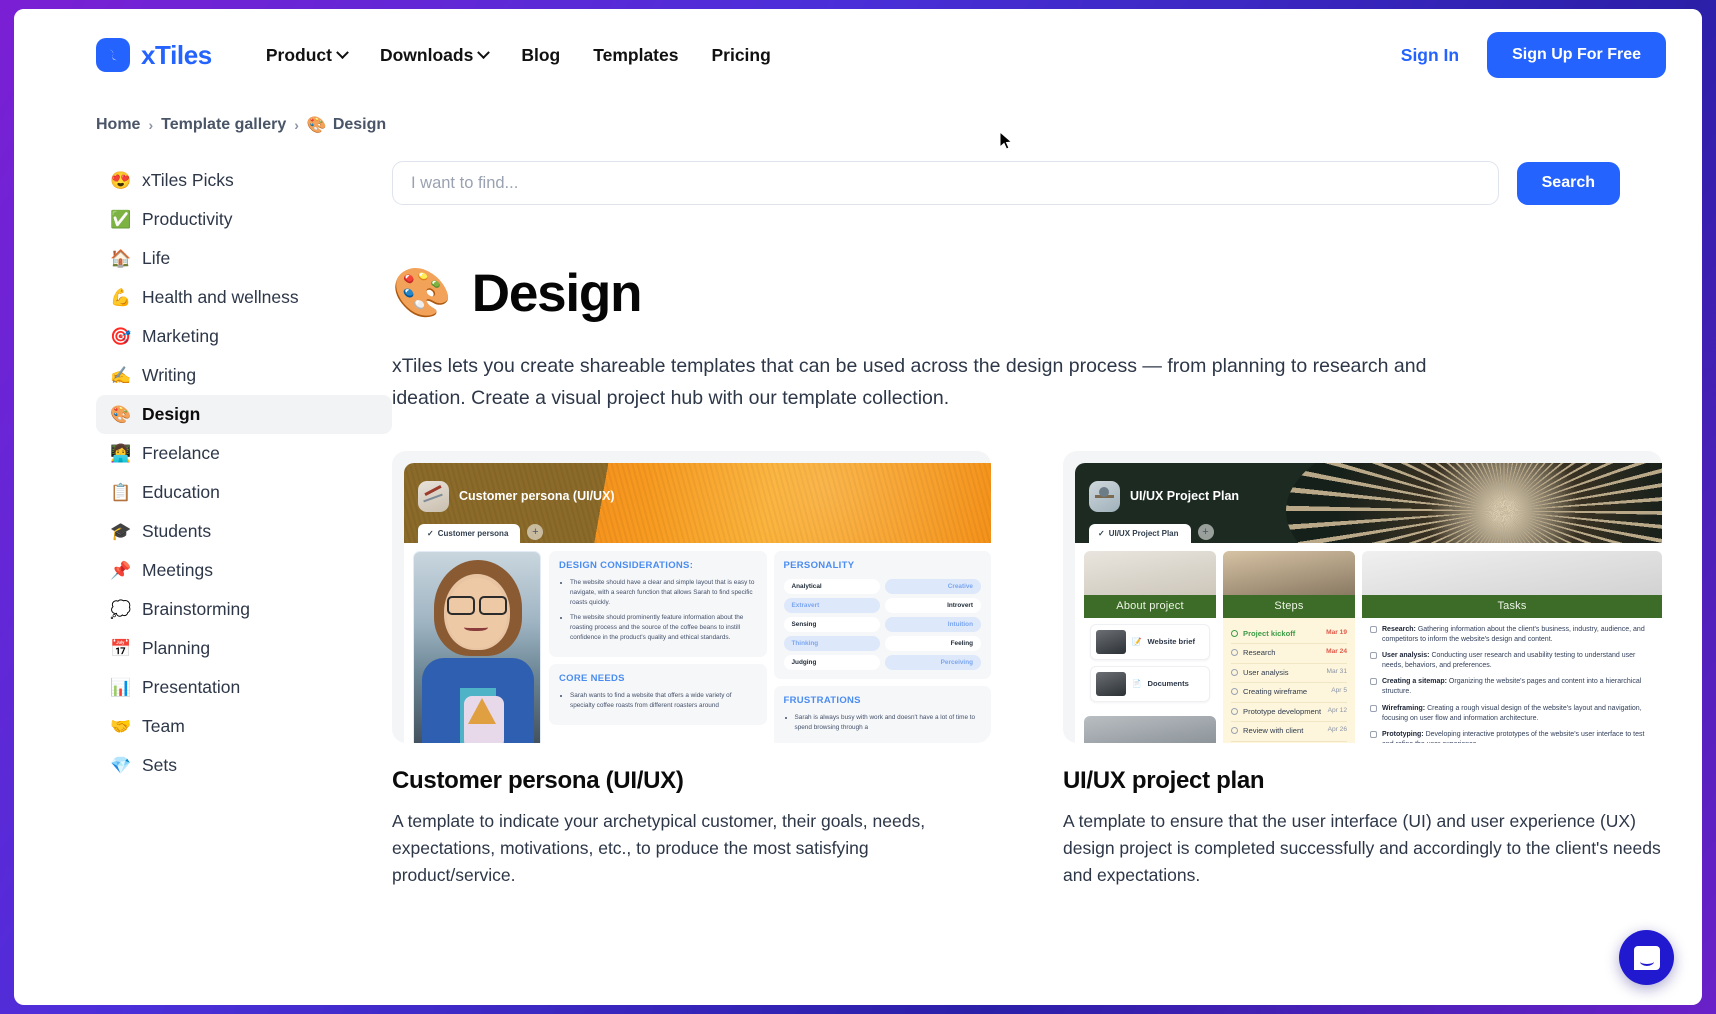  What do you see at coordinates (244, 492) in the screenshot?
I see `sidebar-item-education: 📋 Education` at bounding box center [244, 492].